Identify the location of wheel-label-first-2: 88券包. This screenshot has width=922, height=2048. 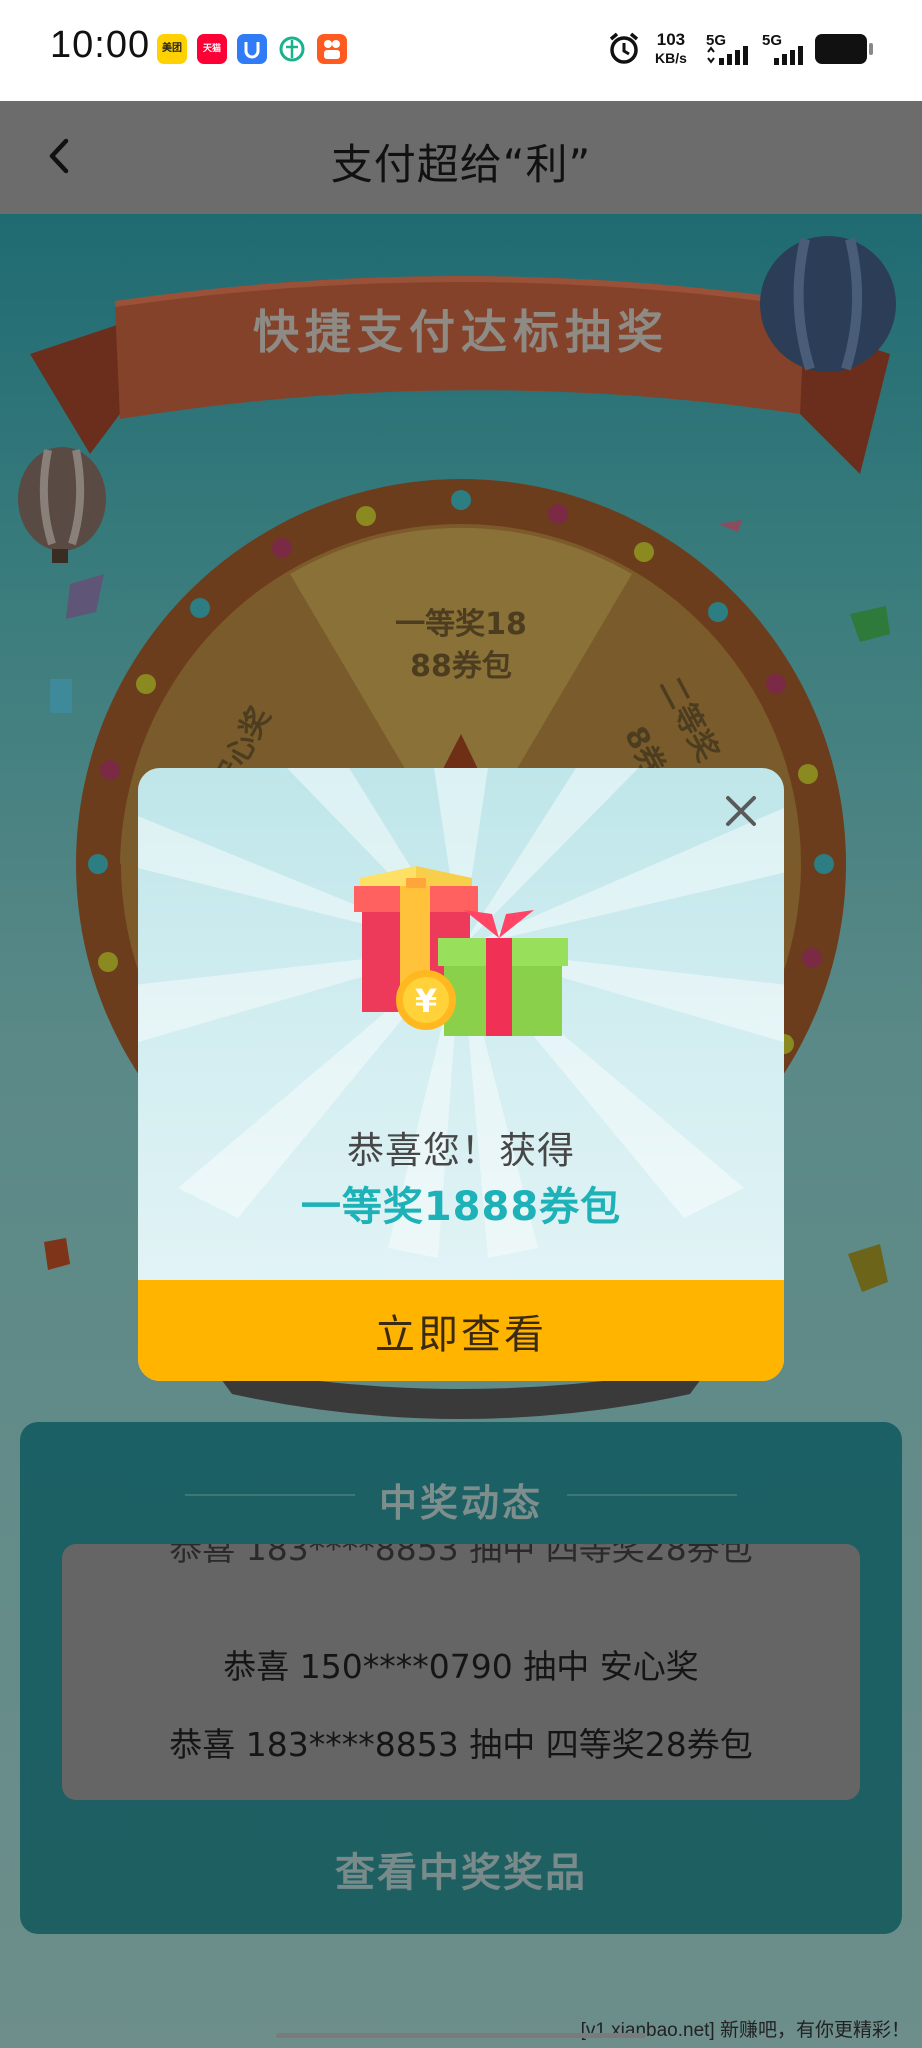
(461, 666).